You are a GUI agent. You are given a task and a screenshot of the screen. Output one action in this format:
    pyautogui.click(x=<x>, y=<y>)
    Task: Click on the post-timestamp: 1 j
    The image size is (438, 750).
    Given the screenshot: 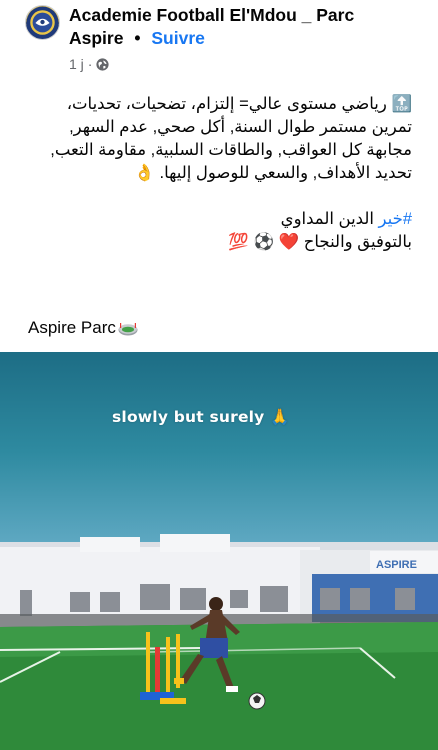 What is the action you would take?
    pyautogui.click(x=76, y=64)
    